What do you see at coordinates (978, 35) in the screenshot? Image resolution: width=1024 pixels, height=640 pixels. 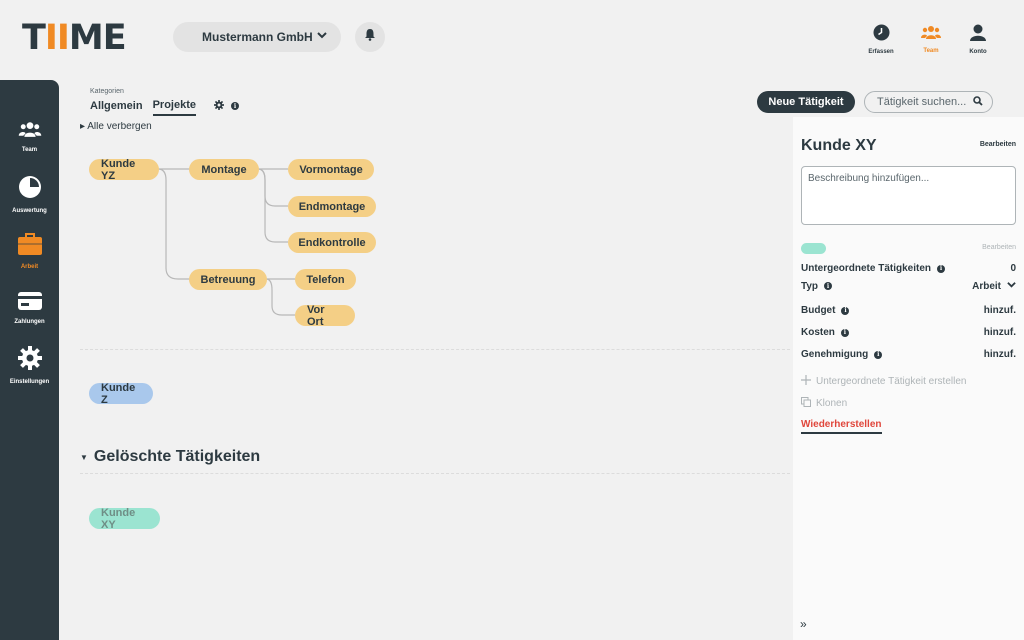 I see `user-icon` at bounding box center [978, 35].